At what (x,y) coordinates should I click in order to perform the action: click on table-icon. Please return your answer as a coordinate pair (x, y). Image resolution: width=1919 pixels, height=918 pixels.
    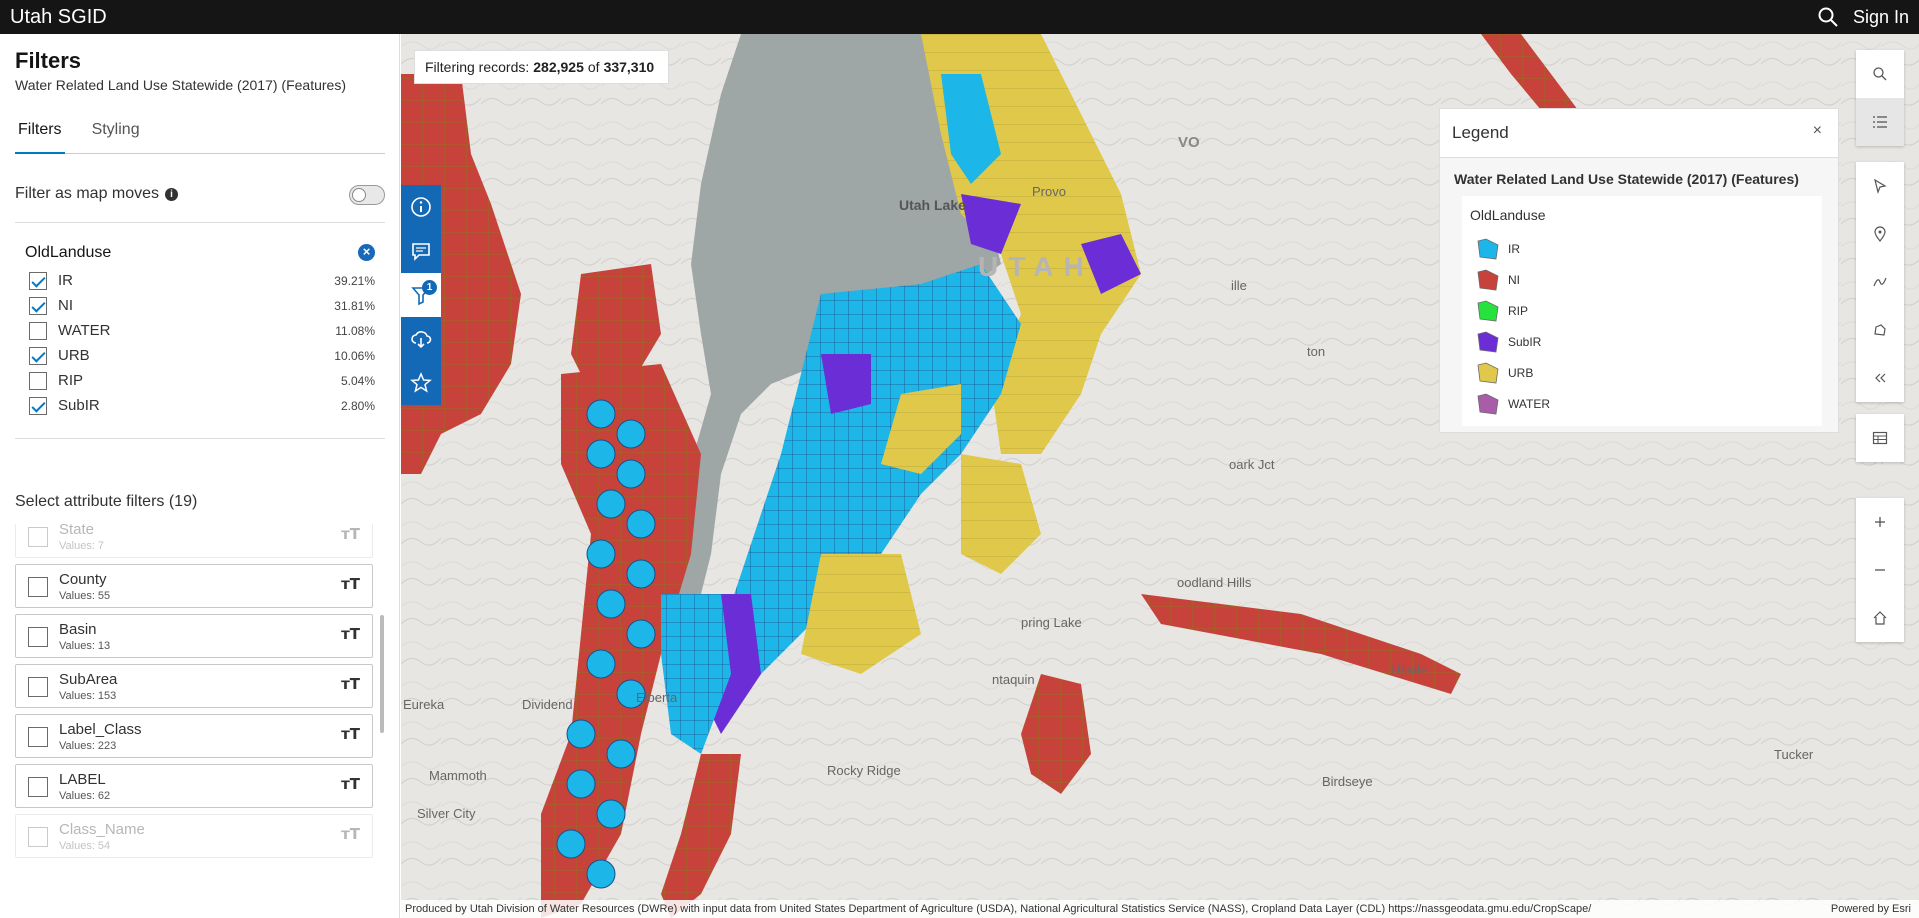
    Looking at the image, I should click on (1880, 438).